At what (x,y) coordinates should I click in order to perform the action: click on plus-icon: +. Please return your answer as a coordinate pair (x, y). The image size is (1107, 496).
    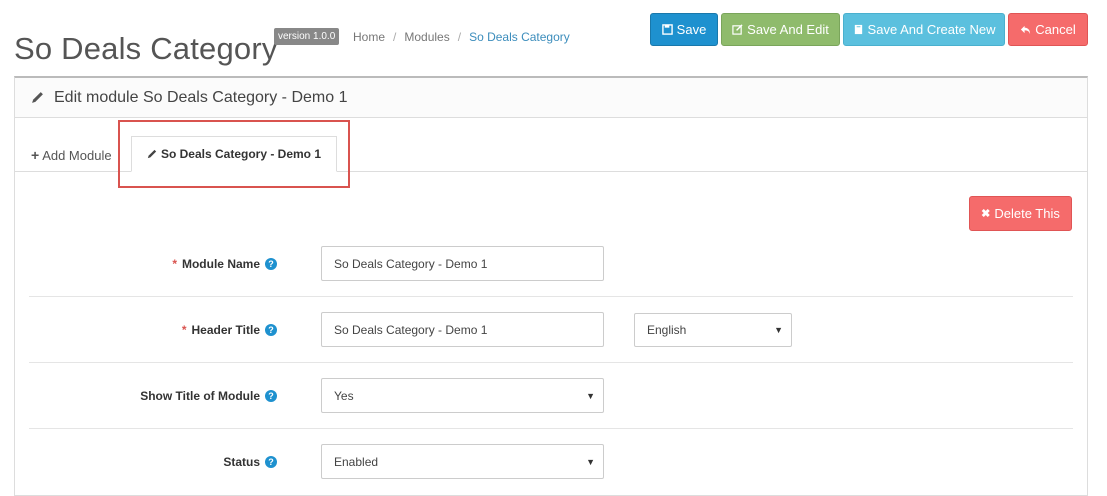
    Looking at the image, I should click on (35, 155).